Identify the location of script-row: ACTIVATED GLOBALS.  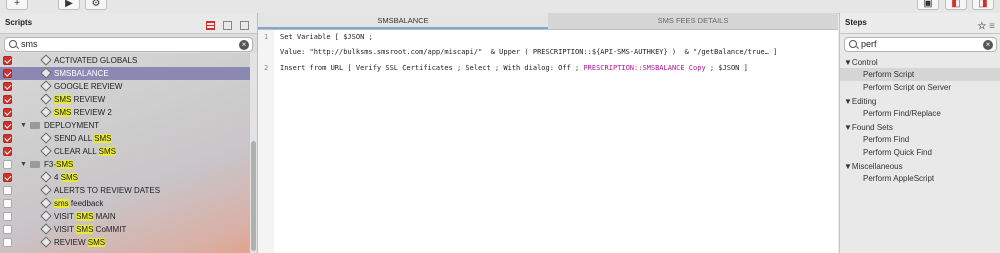
(125, 60).